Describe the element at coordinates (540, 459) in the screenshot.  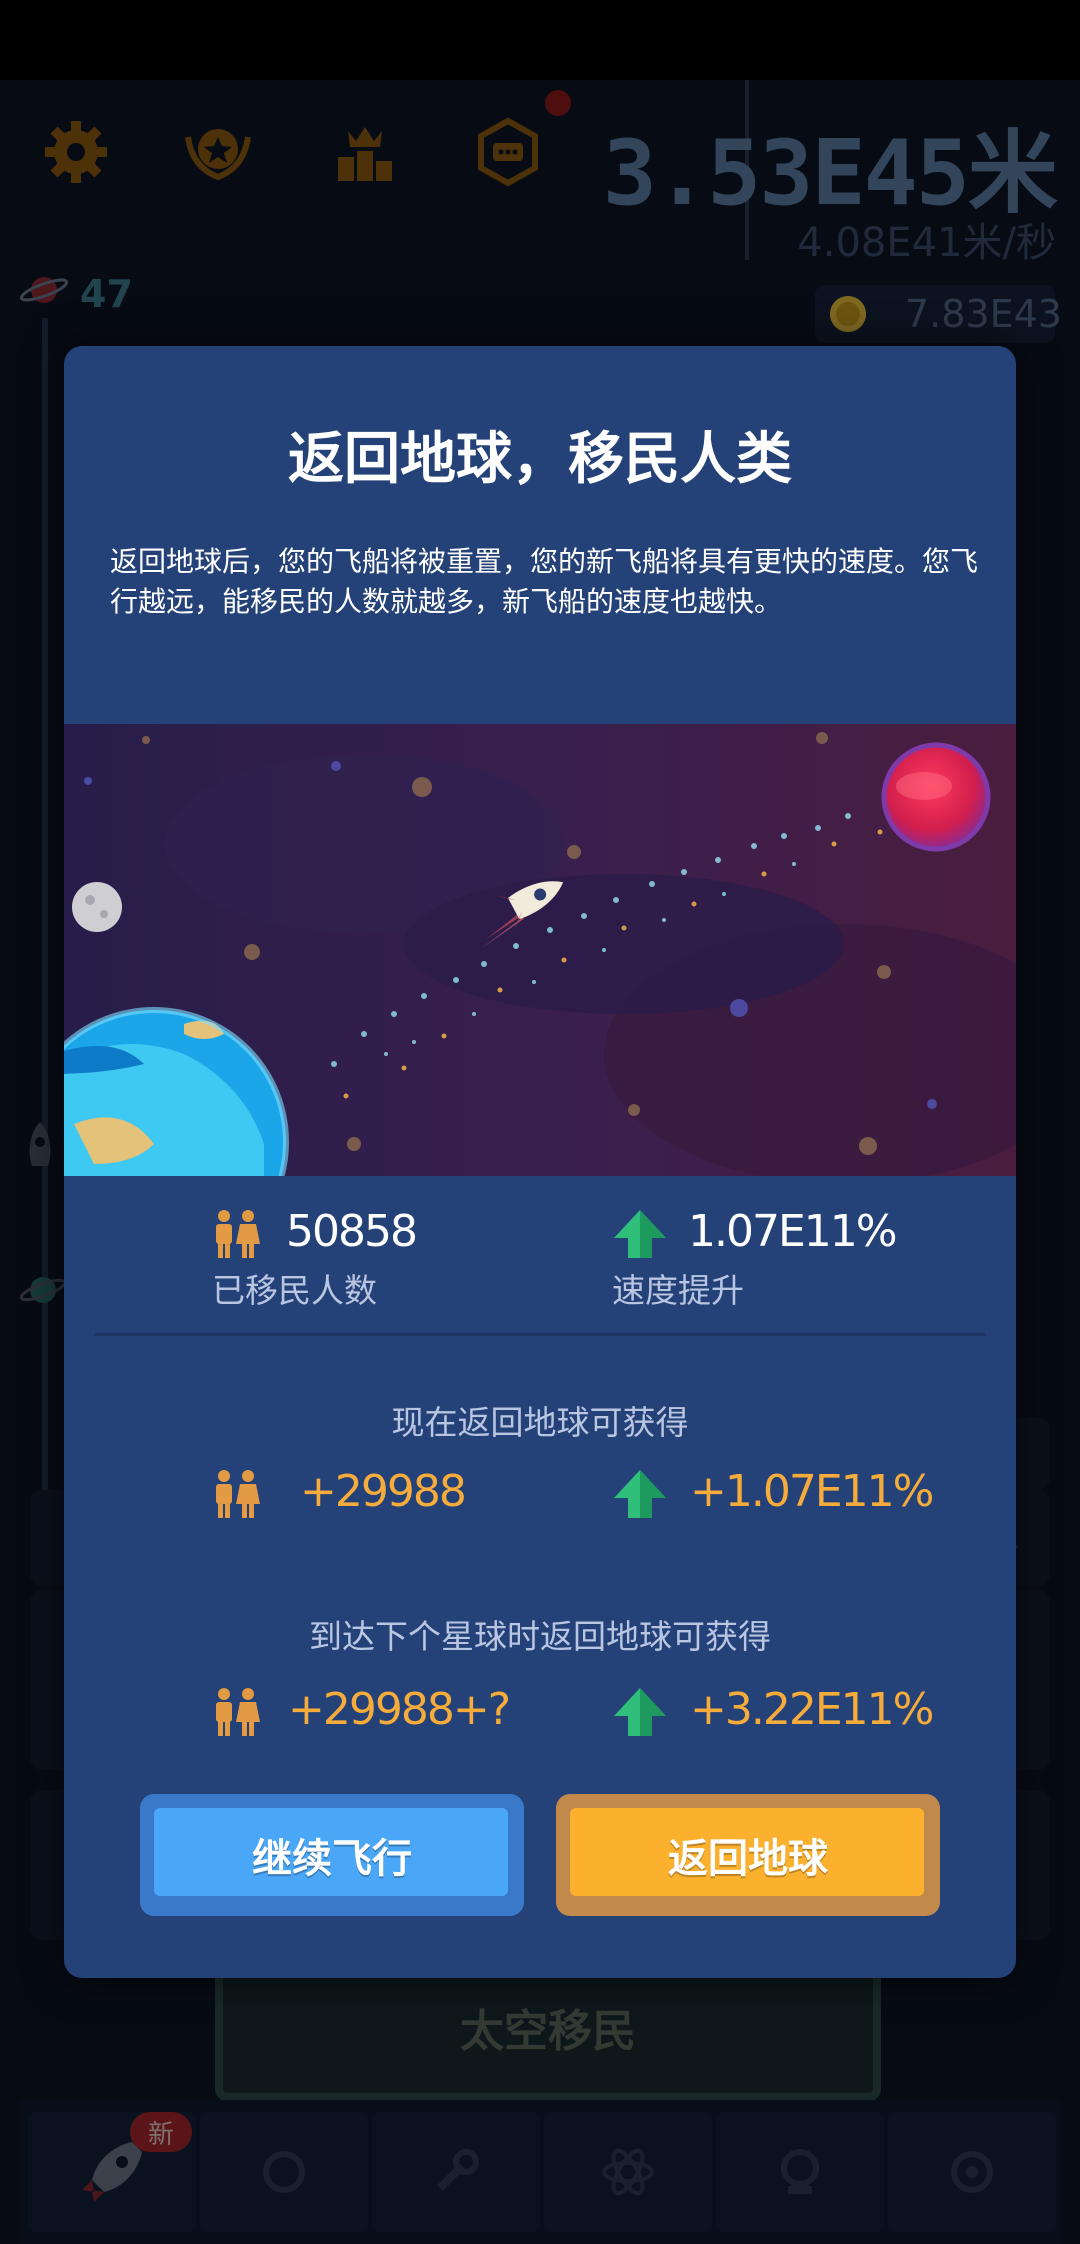
I see `dialog-title: 返回地球，移民人类` at that location.